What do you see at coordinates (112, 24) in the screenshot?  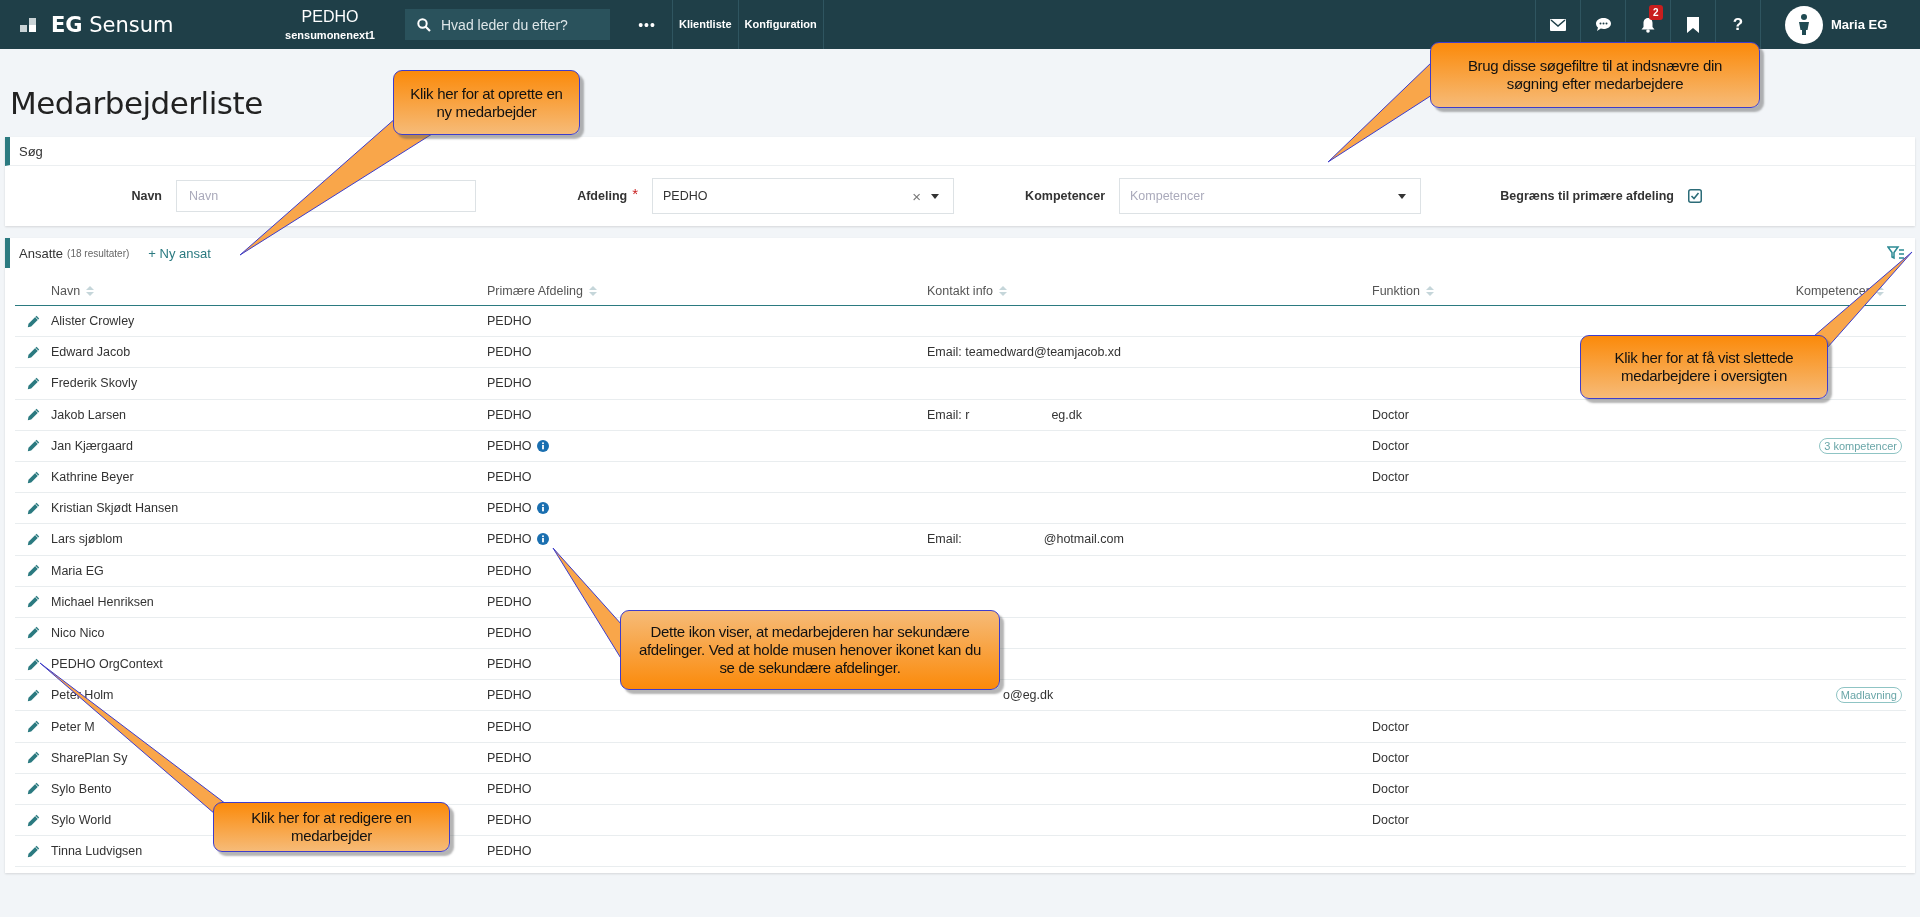 I see `logo-text: EG Sensum` at bounding box center [112, 24].